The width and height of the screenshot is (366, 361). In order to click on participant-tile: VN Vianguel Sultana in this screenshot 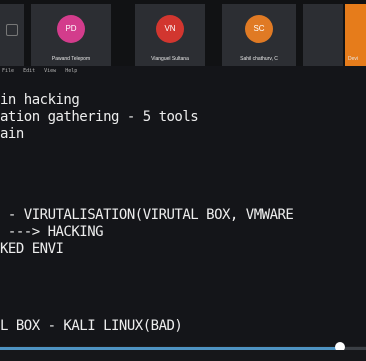, I will do `click(170, 35)`.